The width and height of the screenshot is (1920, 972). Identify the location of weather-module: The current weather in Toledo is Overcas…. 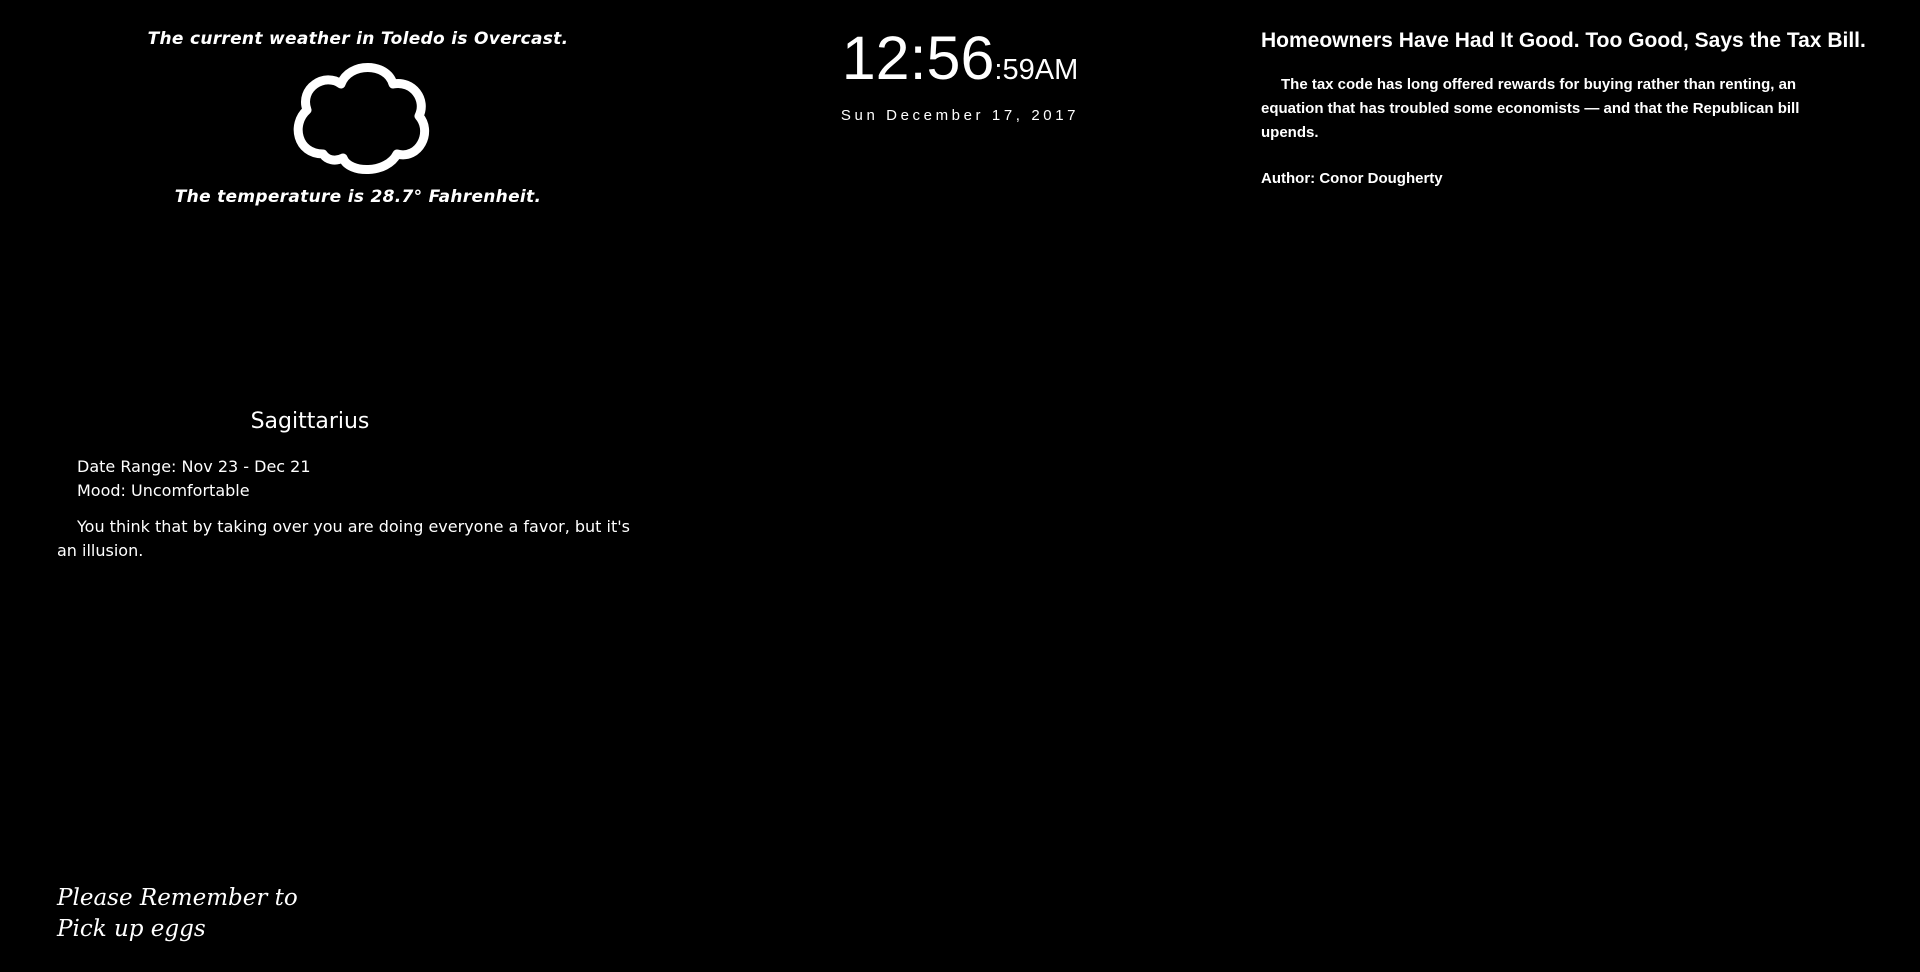
(358, 118).